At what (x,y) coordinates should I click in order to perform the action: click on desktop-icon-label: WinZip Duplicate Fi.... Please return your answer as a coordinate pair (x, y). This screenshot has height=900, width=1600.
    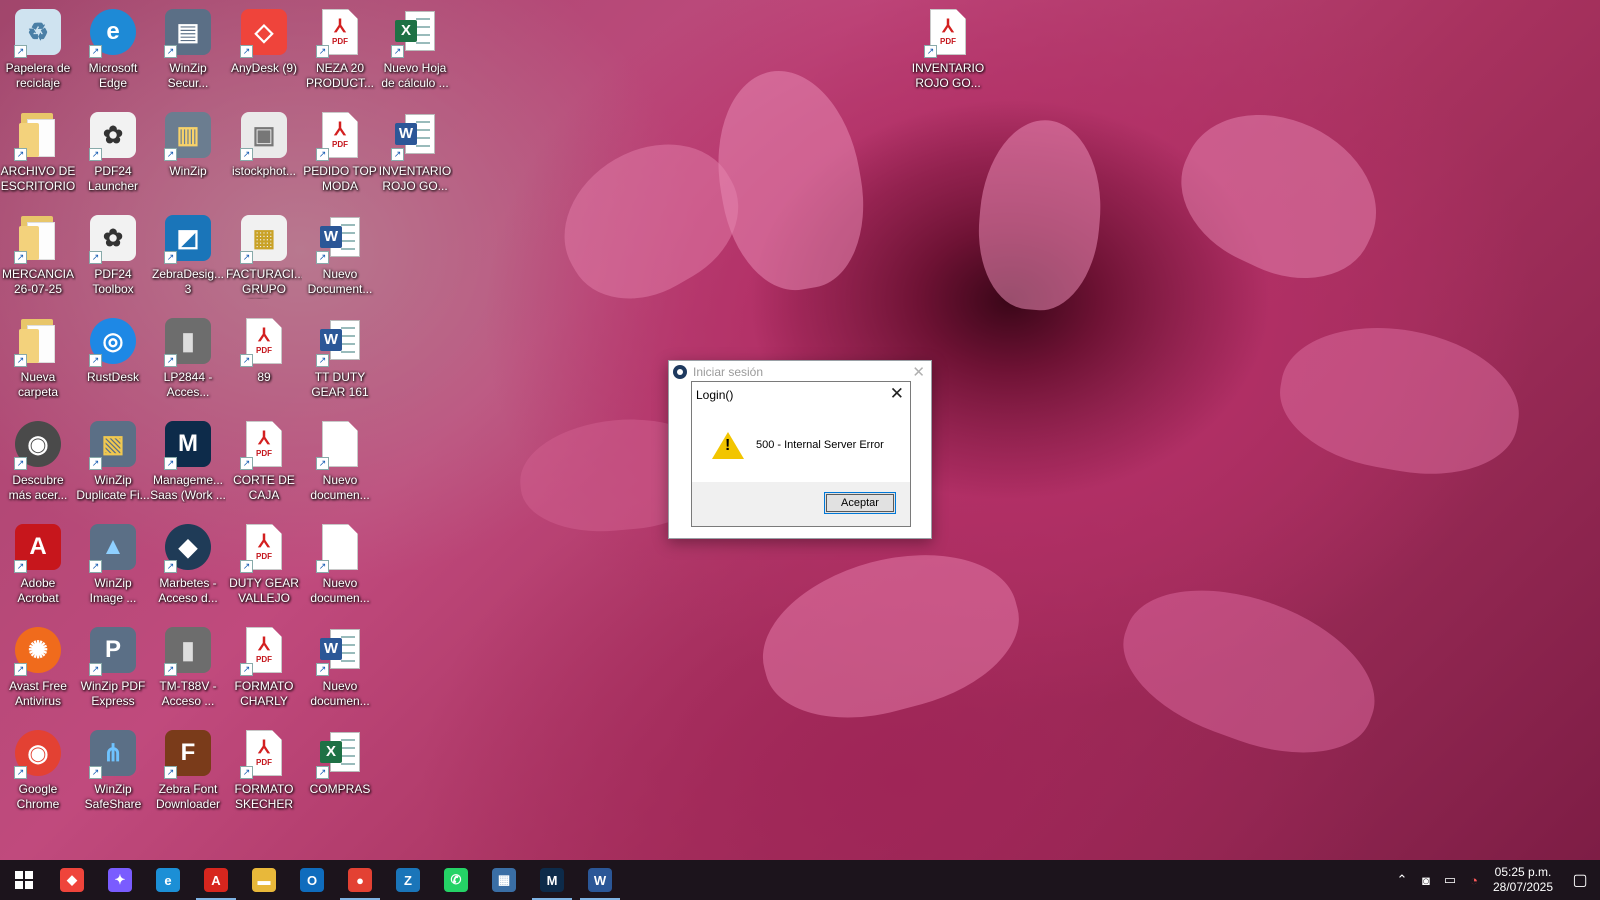
    Looking at the image, I should click on (113, 487).